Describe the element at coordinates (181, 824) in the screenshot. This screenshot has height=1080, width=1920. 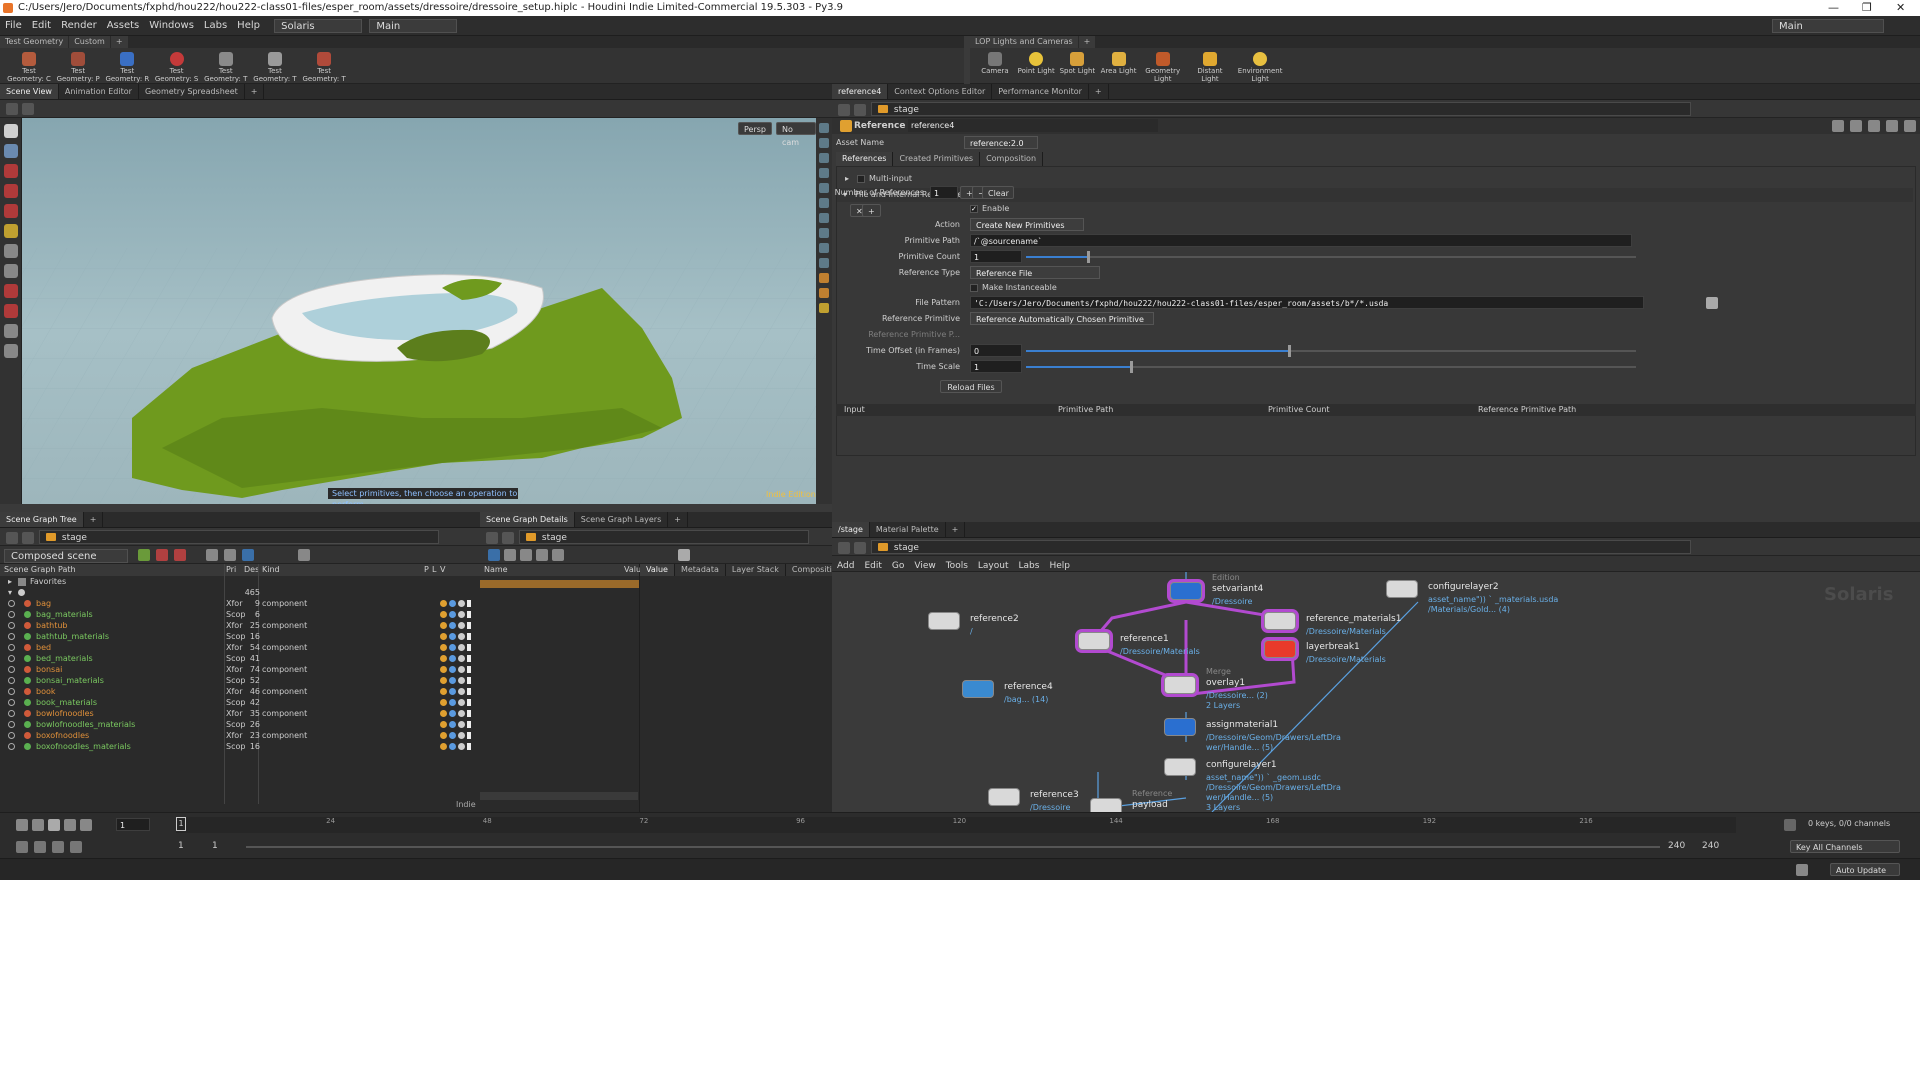
I see `timeline-cursor: 1` at that location.